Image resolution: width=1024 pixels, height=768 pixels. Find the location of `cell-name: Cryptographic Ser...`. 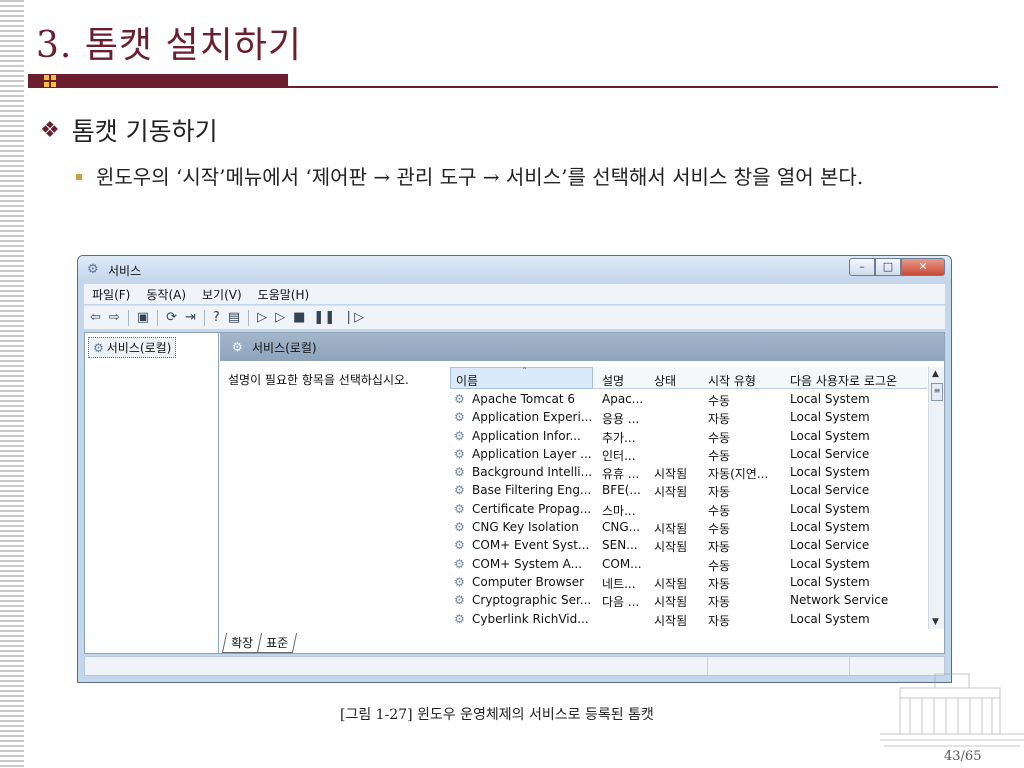

cell-name: Cryptographic Ser... is located at coordinates (532, 600).